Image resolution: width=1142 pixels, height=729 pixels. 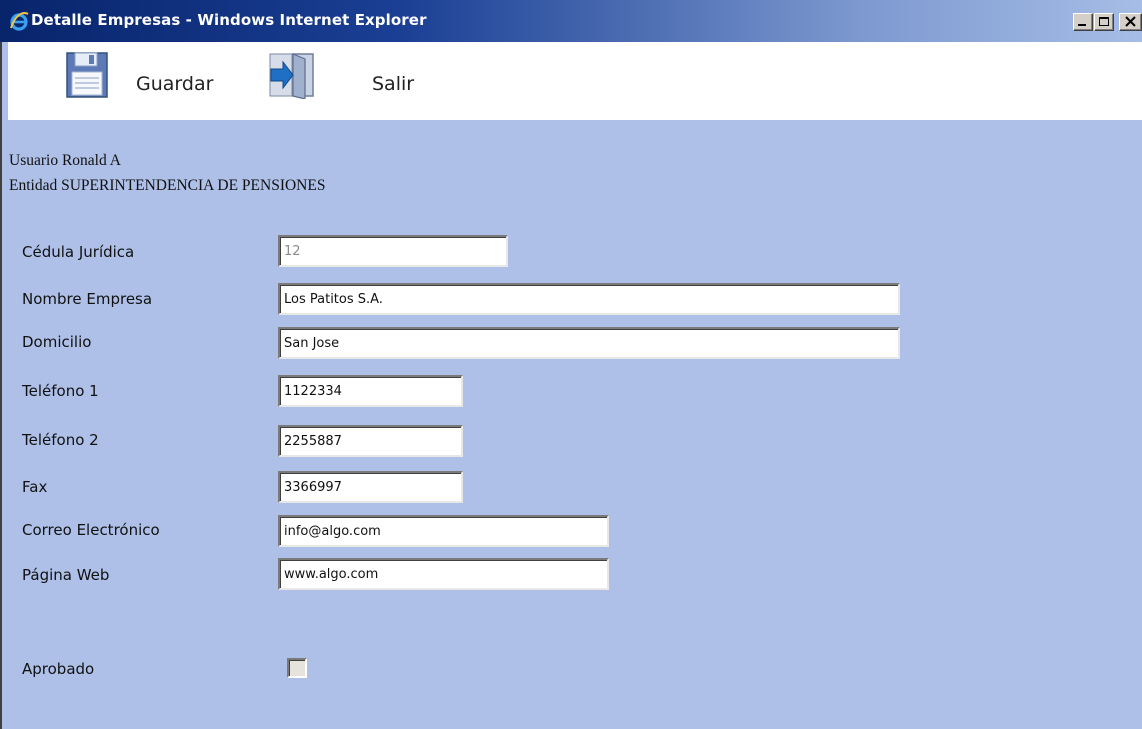 I want to click on close-button, so click(x=1130, y=22).